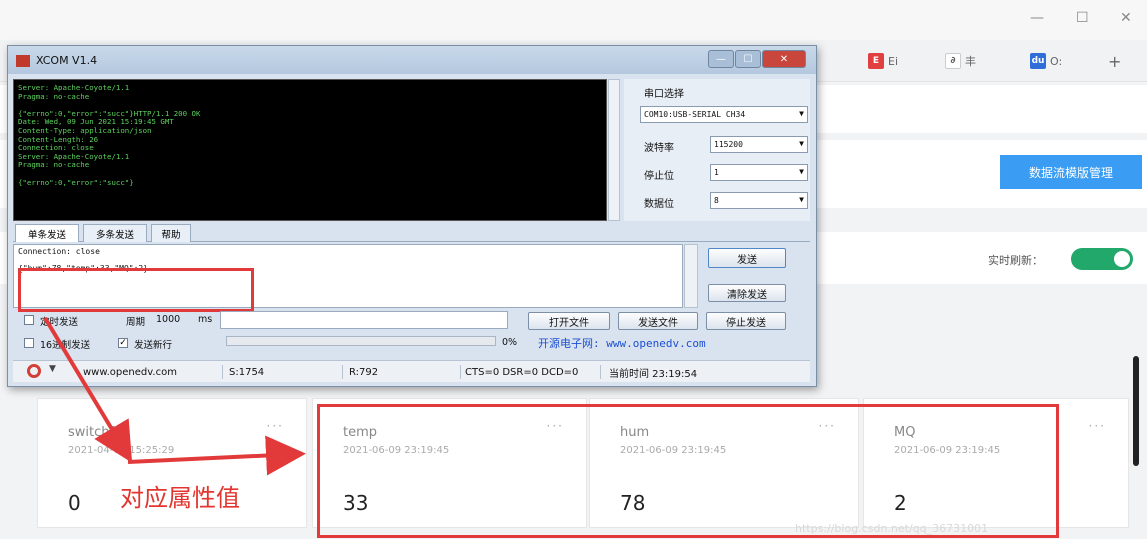 Image resolution: width=1147 pixels, height=539 pixels. I want to click on baud-value: 115200, so click(728, 144).